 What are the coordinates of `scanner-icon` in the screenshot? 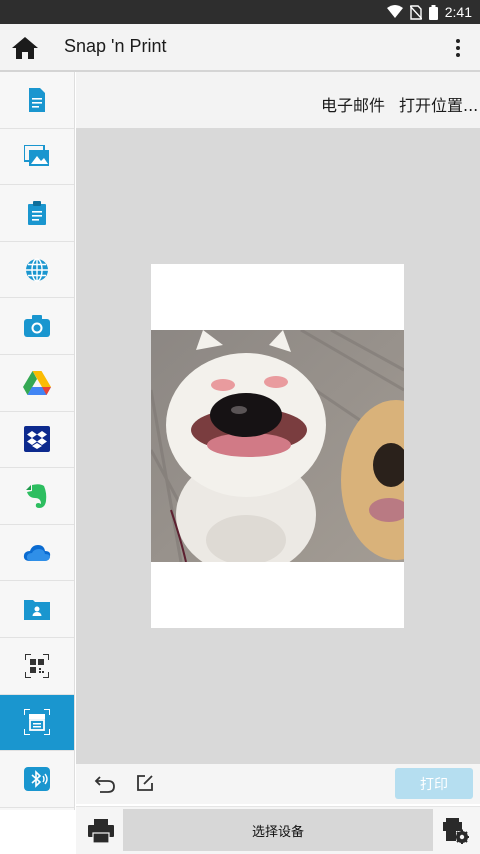 It's located at (37, 722).